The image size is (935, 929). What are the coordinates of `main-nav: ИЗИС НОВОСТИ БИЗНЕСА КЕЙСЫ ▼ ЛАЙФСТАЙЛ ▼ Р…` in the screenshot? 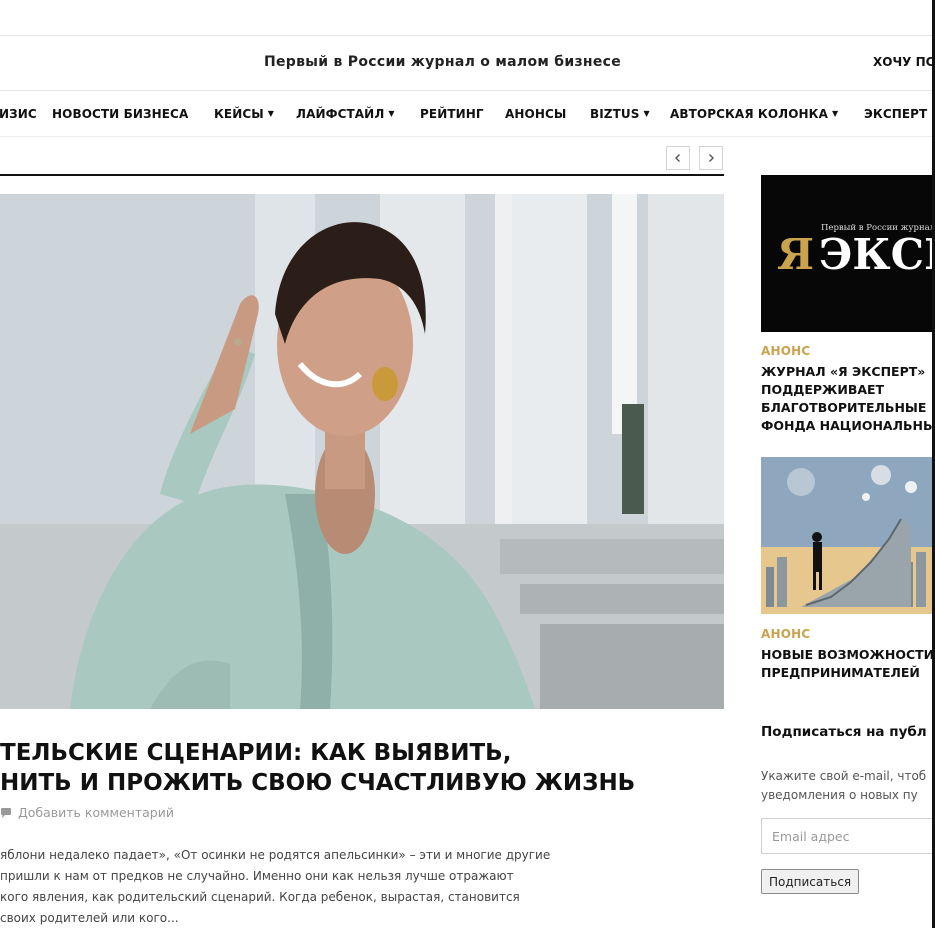 It's located at (467, 114).